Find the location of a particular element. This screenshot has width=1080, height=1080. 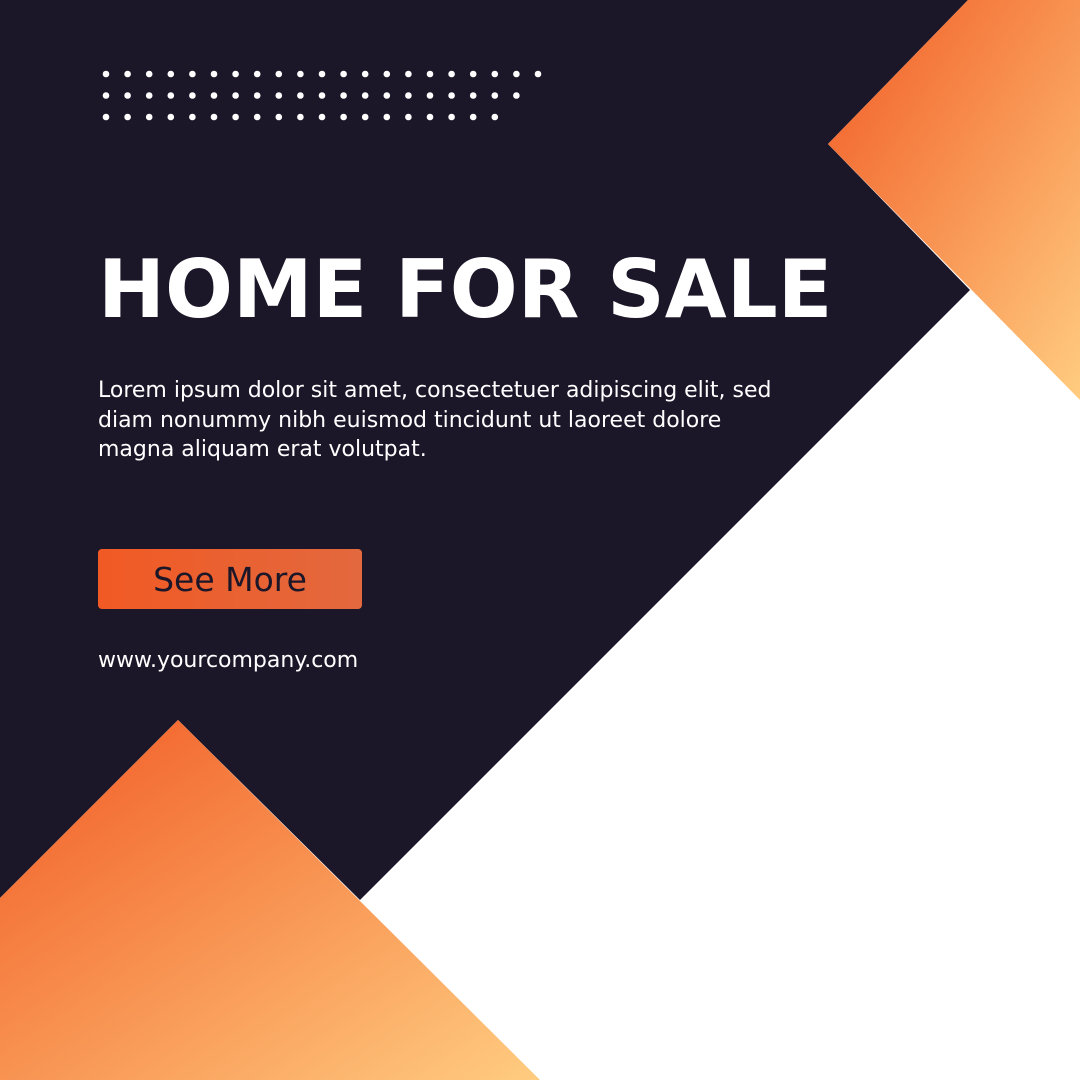

see-more-button: See More is located at coordinates (230, 579).